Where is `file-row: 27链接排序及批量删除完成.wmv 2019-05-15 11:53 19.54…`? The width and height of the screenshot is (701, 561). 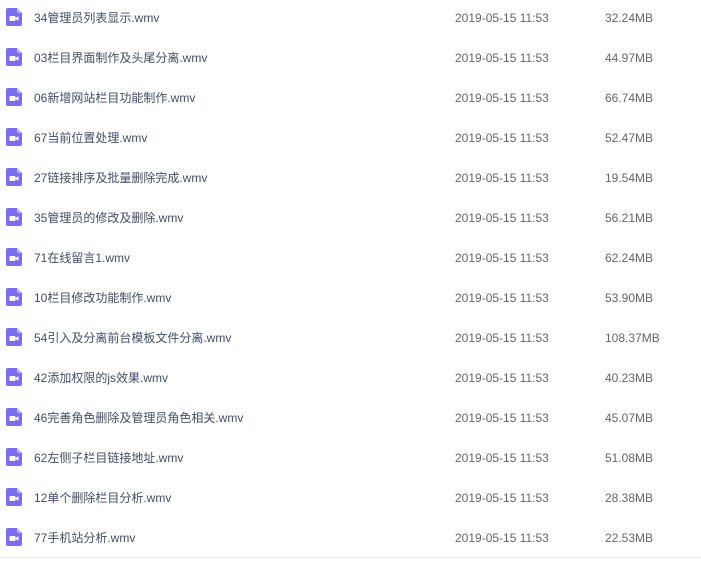 file-row: 27链接排序及批量删除完成.wmv 2019-05-15 11:53 19.54… is located at coordinates (350, 178).